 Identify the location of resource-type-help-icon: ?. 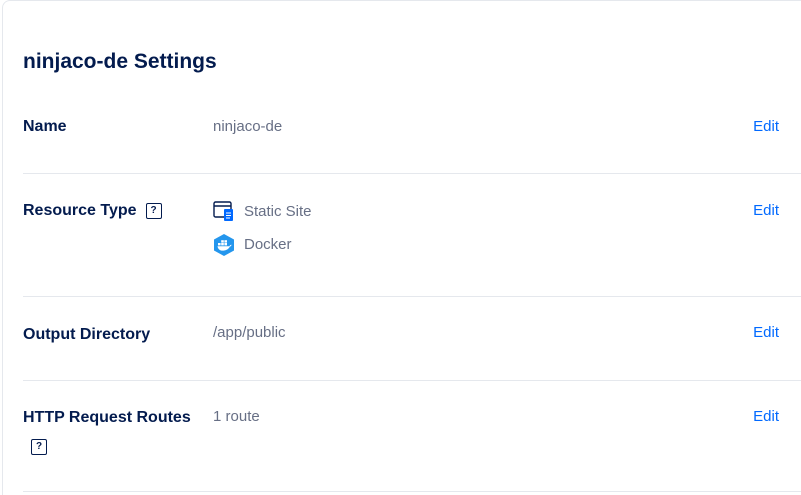
(153, 211).